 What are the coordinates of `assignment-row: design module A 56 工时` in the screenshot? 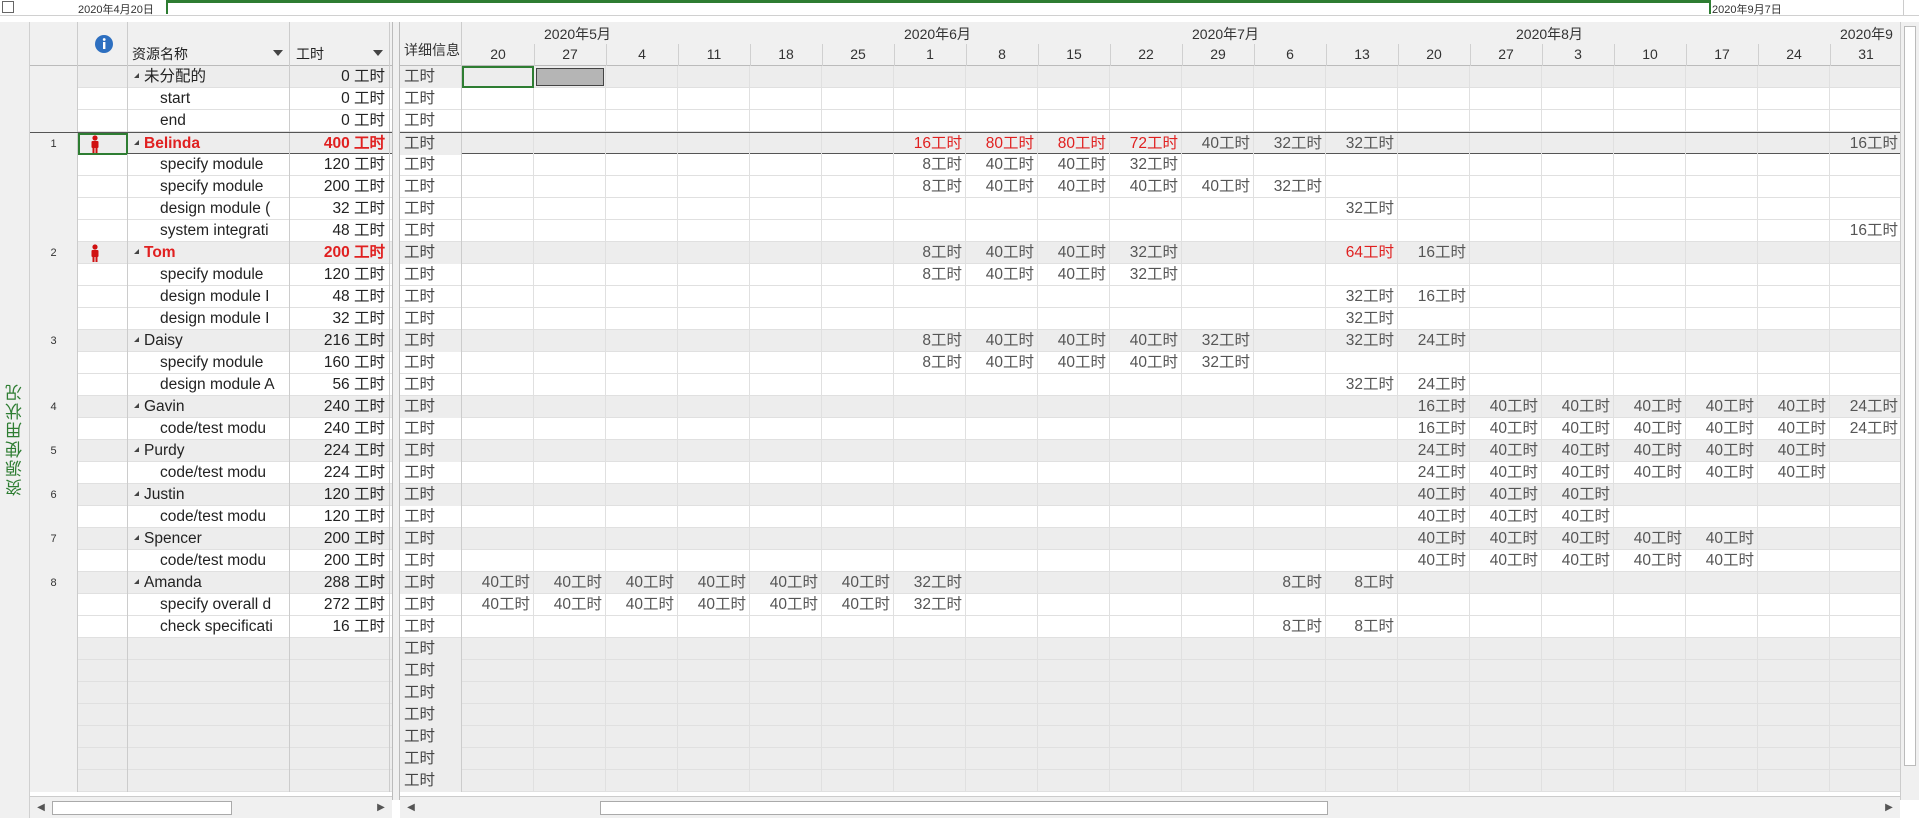 It's located at (211, 385).